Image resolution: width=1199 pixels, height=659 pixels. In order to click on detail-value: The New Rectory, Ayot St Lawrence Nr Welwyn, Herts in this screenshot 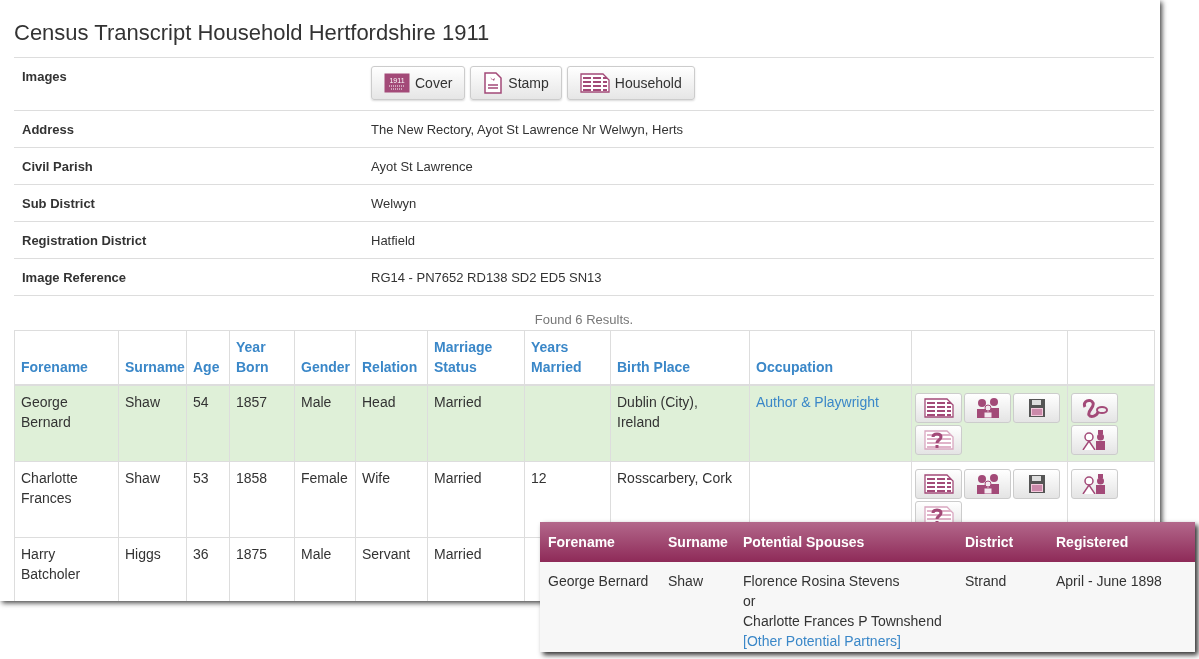, I will do `click(527, 129)`.